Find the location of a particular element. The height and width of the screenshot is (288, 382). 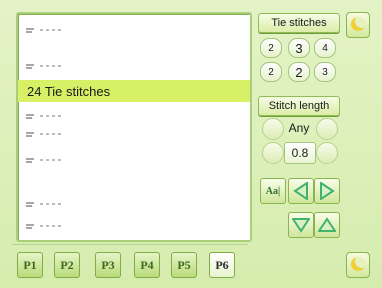

tie-stitches-option-selected: 2 is located at coordinates (299, 72).